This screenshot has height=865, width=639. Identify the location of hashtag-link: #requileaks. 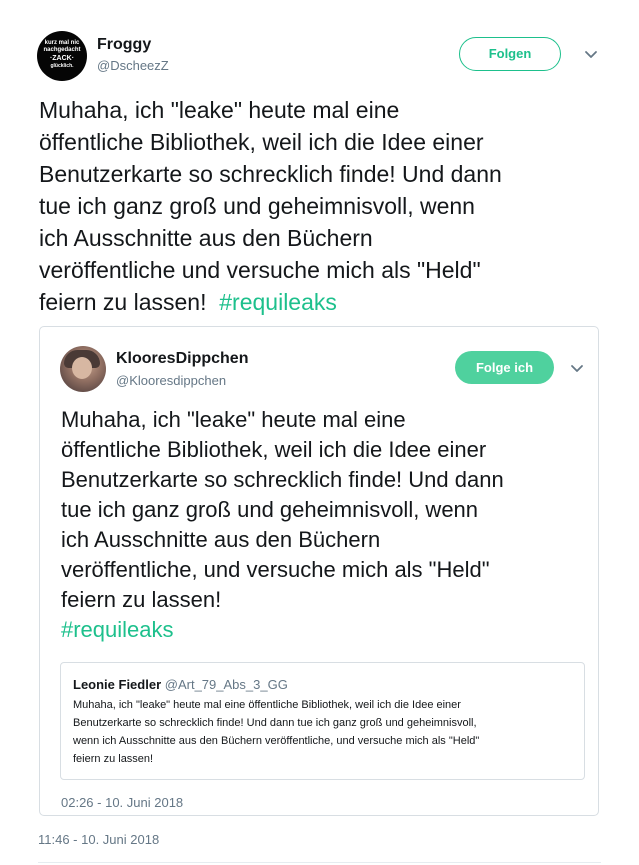
(278, 302).